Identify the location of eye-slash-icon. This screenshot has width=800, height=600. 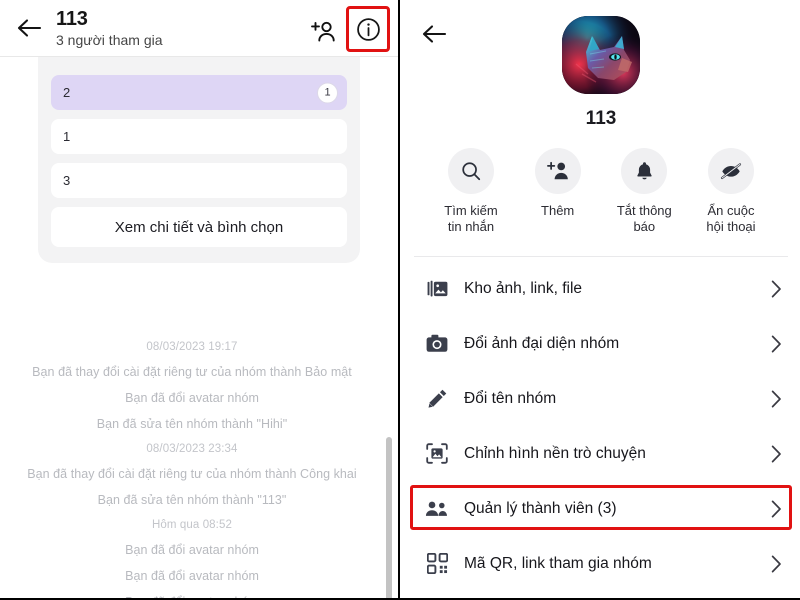
(730, 171).